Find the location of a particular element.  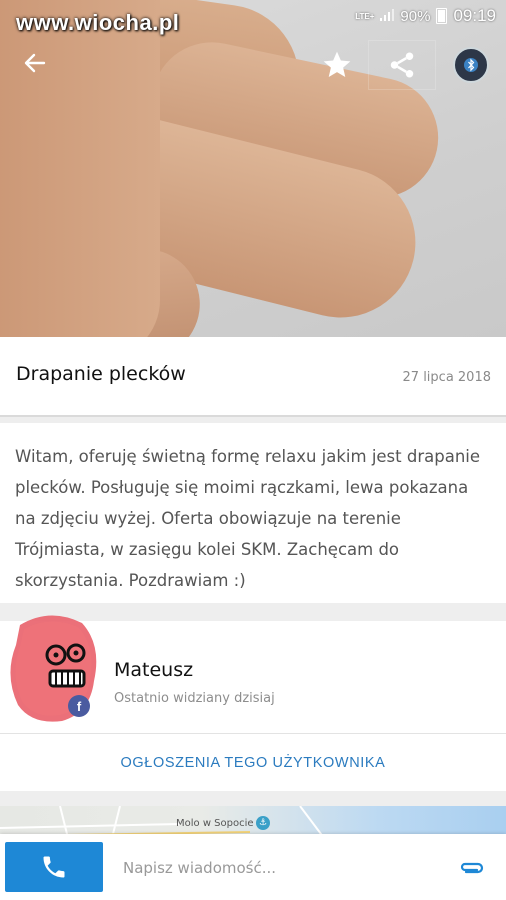

bluetooth-icon-badge is located at coordinates (471, 65).